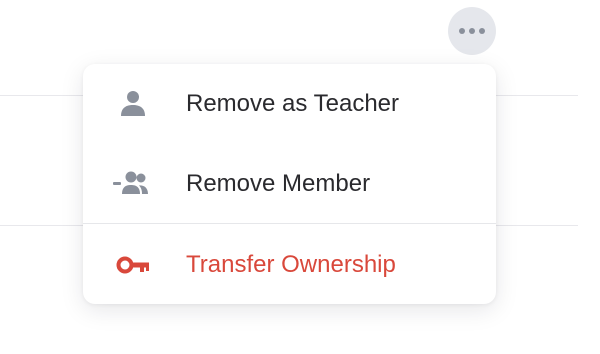 Image resolution: width=600 pixels, height=354 pixels. I want to click on remove-member-icon, so click(130, 182).